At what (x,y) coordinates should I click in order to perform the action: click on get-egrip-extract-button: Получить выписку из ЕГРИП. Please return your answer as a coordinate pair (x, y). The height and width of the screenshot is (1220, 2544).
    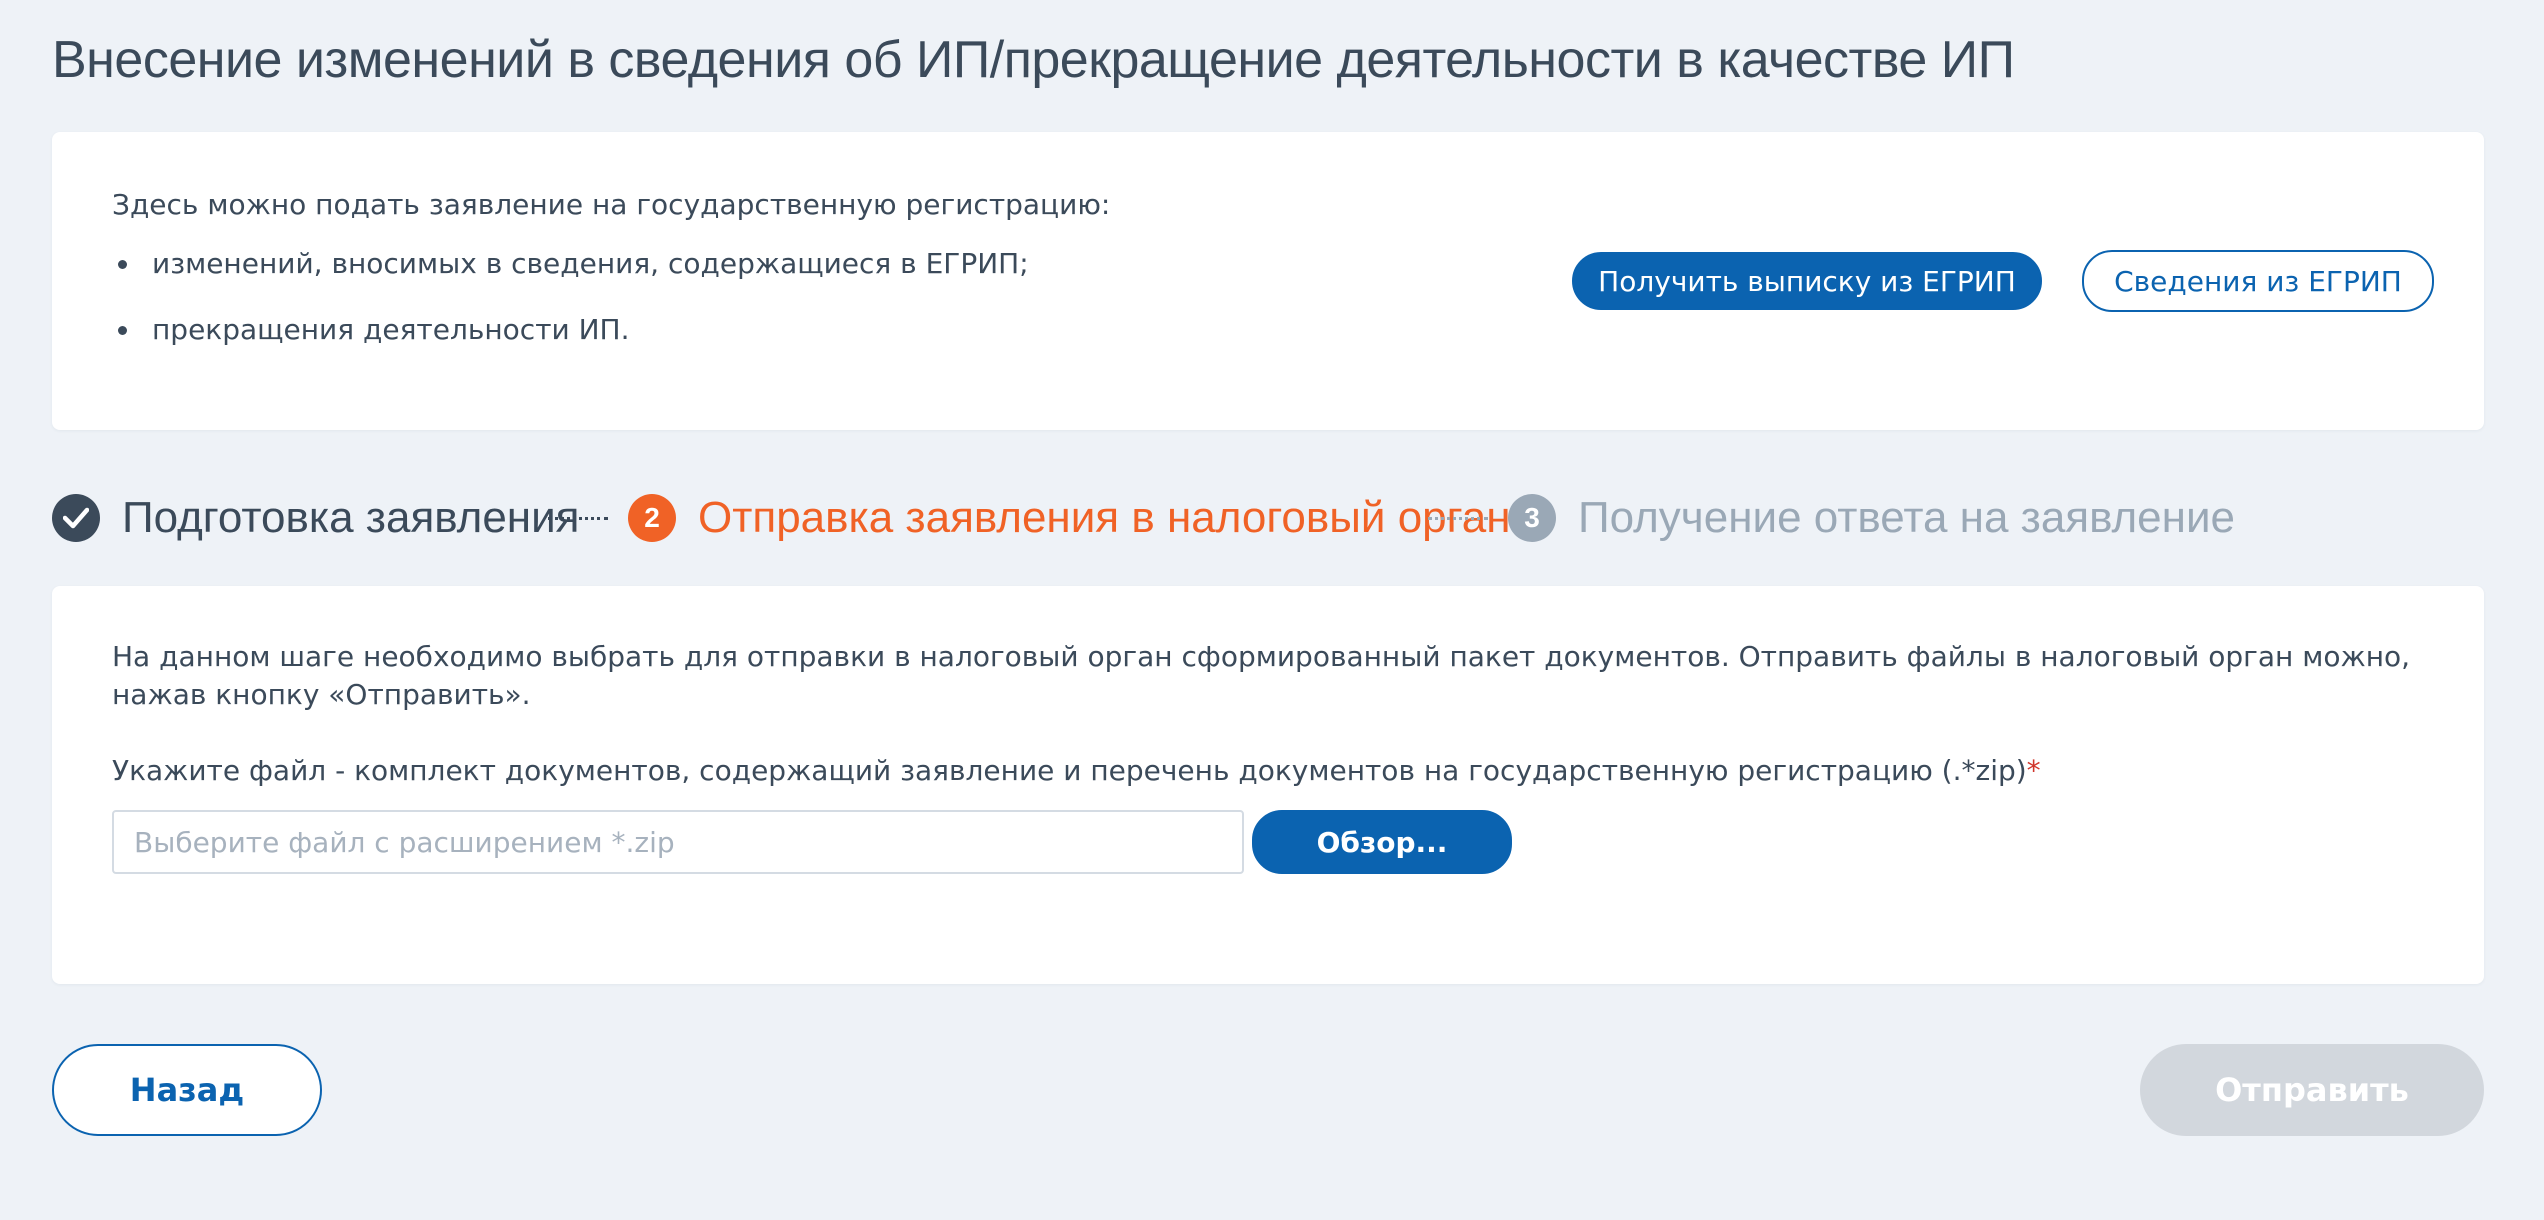
    Looking at the image, I should click on (1807, 281).